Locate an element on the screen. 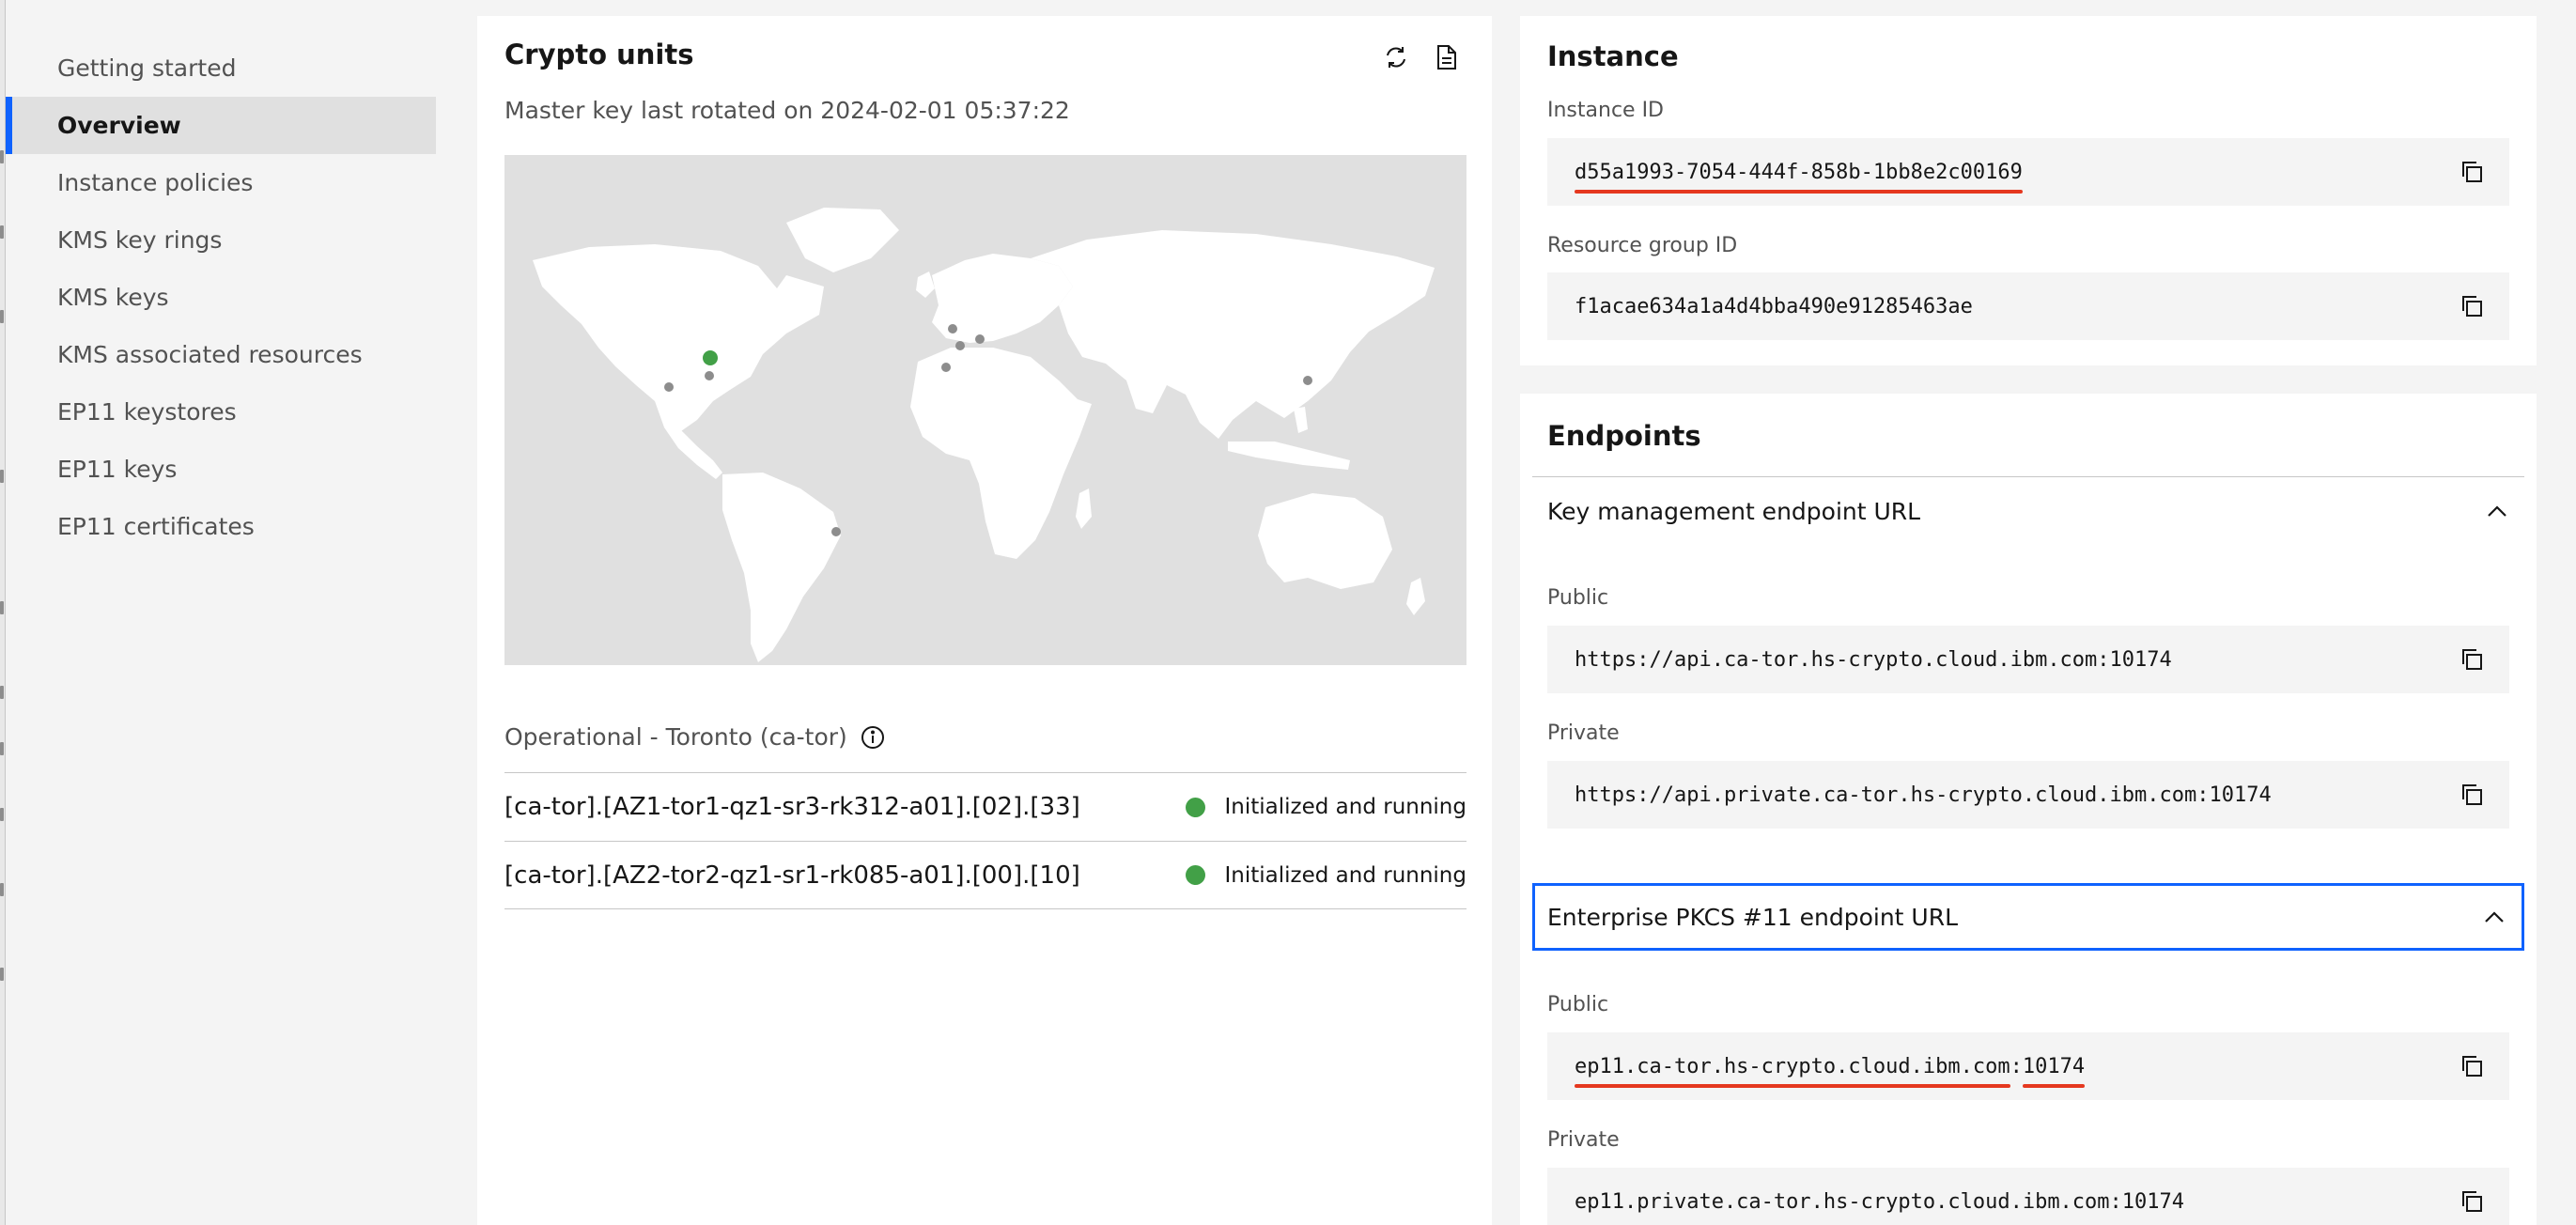 Image resolution: width=2576 pixels, height=1225 pixels. document-icon is located at coordinates (1446, 57).